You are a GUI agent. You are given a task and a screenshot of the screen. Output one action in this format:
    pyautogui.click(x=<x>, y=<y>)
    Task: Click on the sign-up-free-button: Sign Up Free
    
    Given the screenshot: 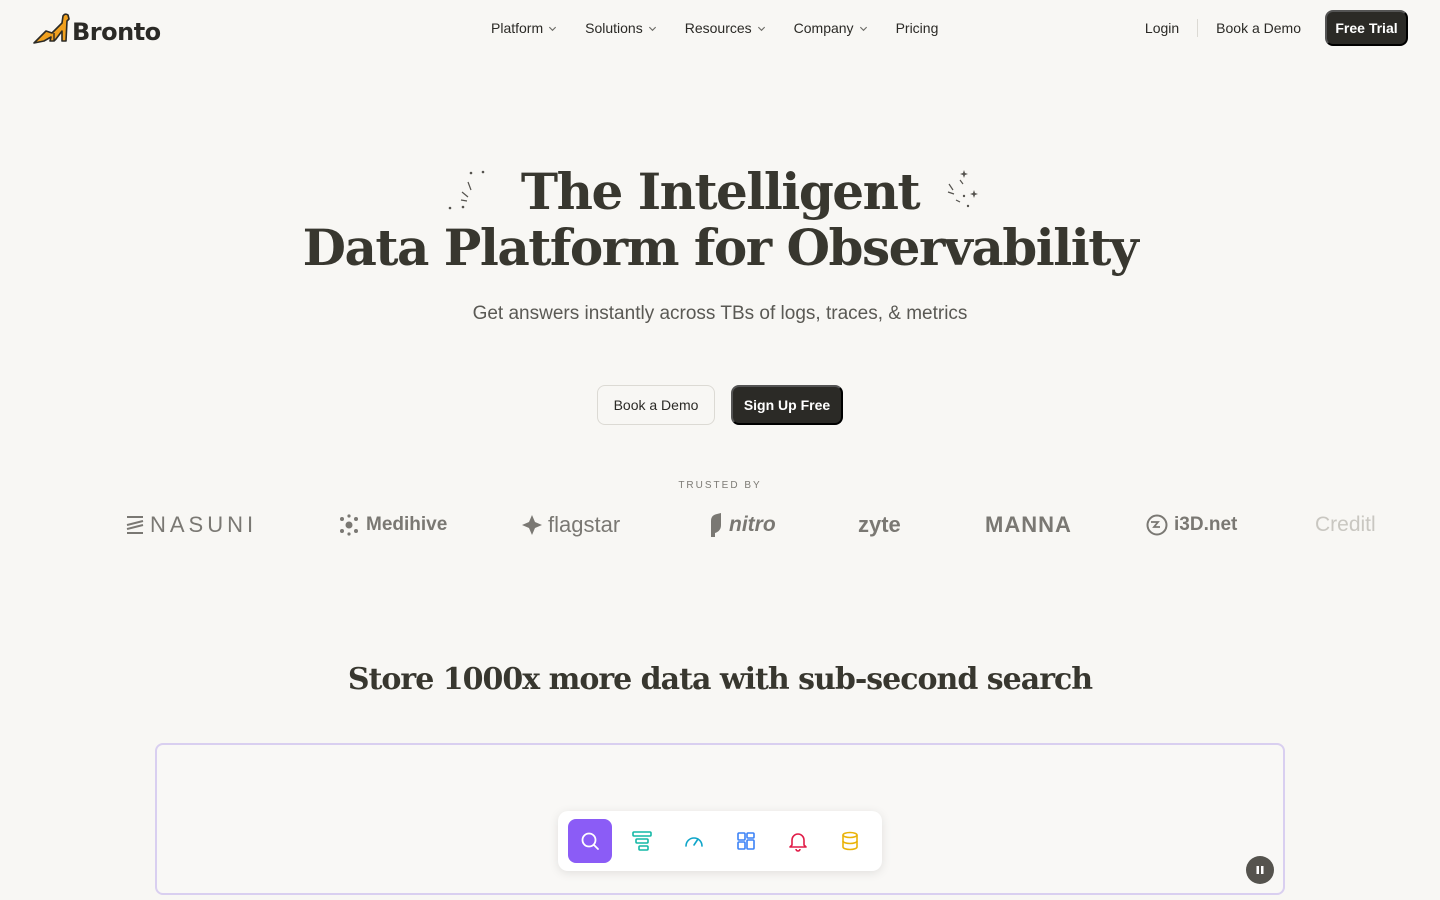 What is the action you would take?
    pyautogui.click(x=787, y=405)
    